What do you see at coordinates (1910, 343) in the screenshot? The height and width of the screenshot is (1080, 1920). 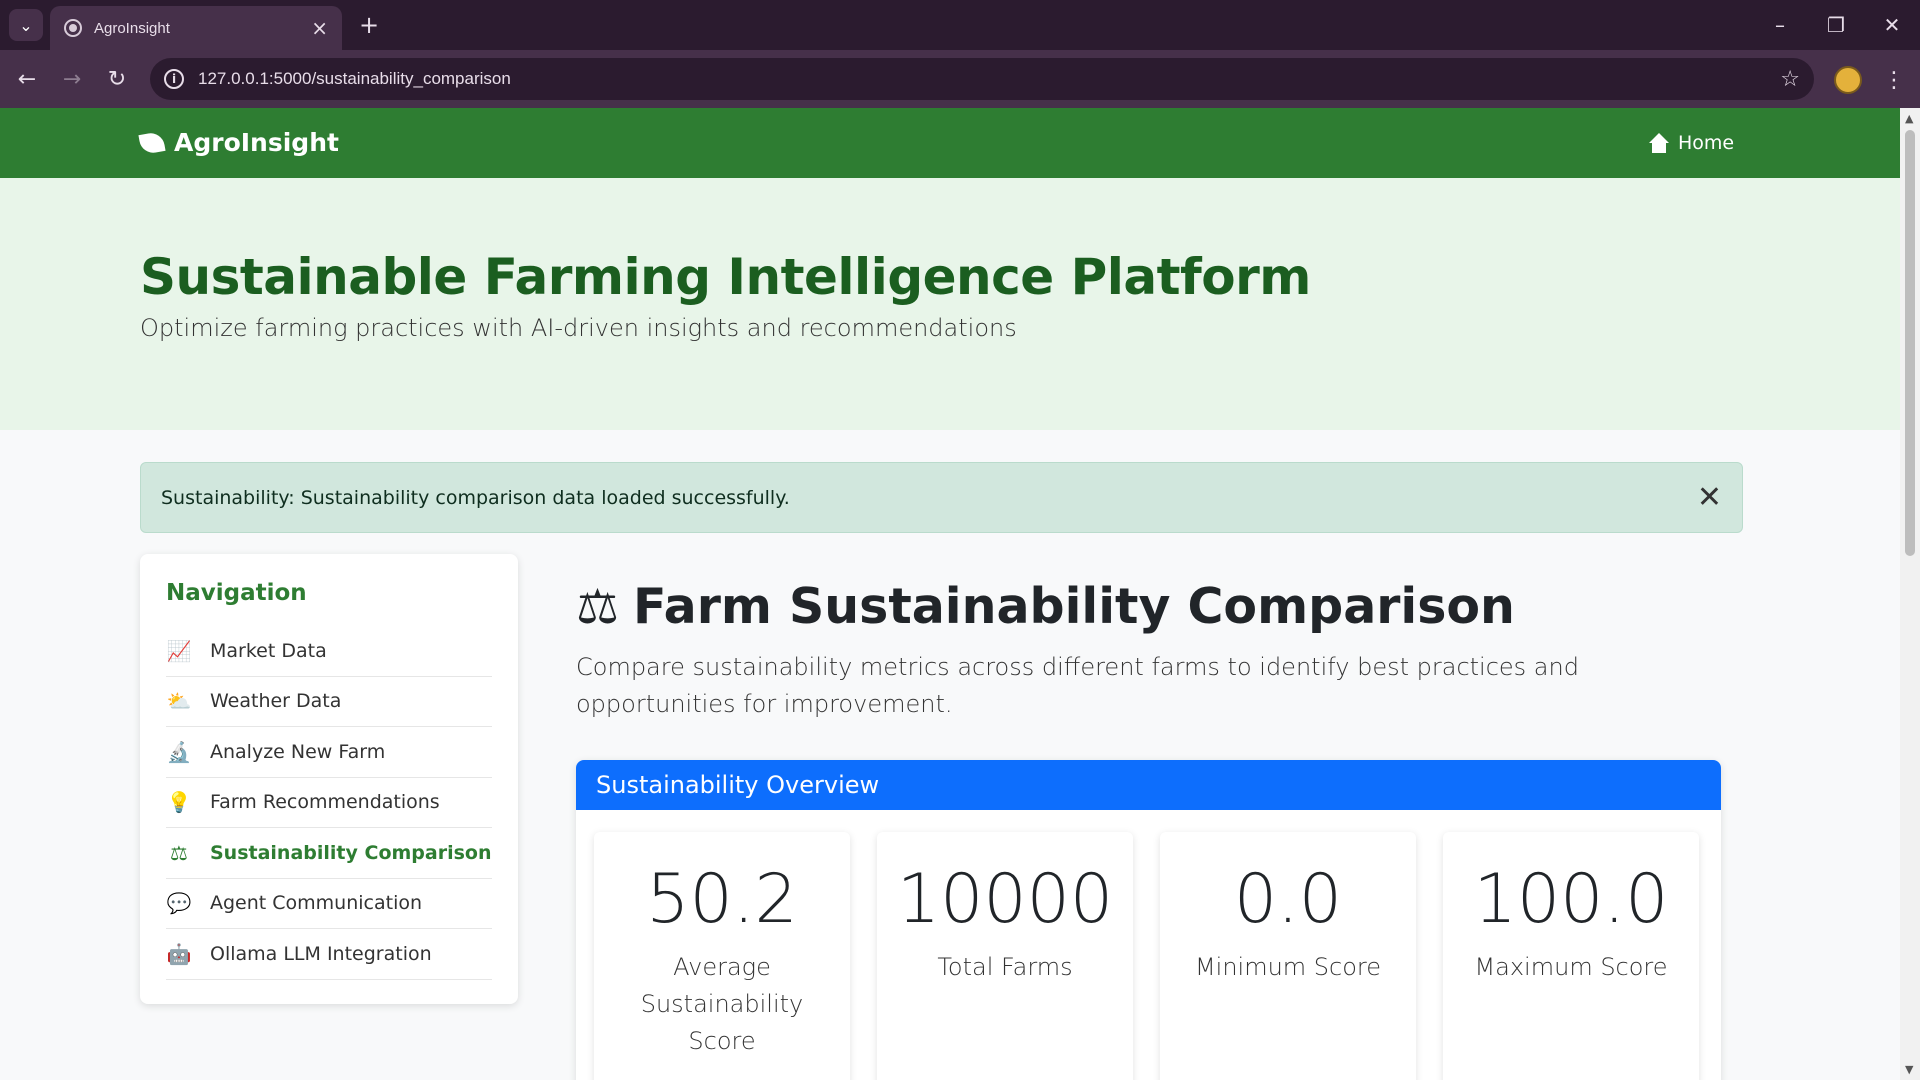 I see `scrollbar-thumb` at bounding box center [1910, 343].